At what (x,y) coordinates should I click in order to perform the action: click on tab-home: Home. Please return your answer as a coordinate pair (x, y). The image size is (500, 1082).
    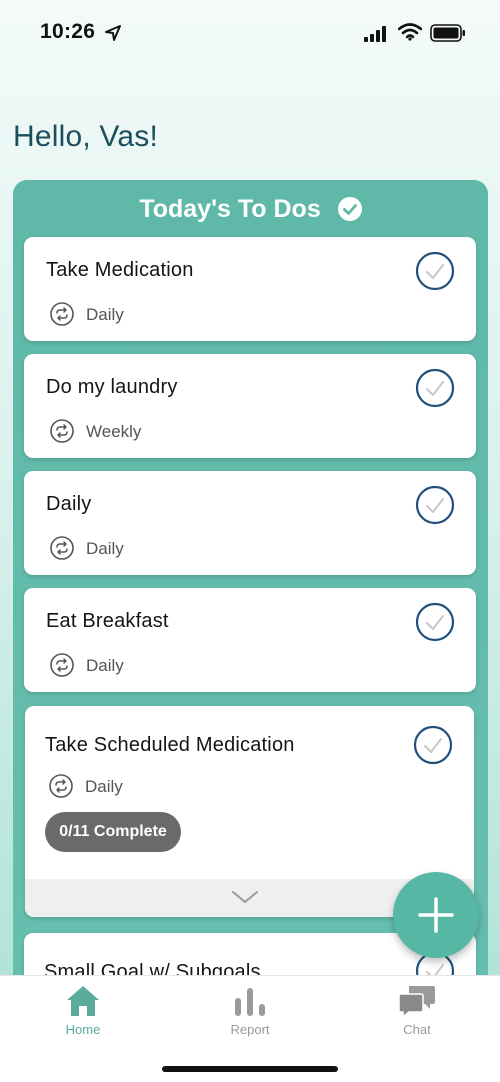
    Looking at the image, I should click on (83, 1010).